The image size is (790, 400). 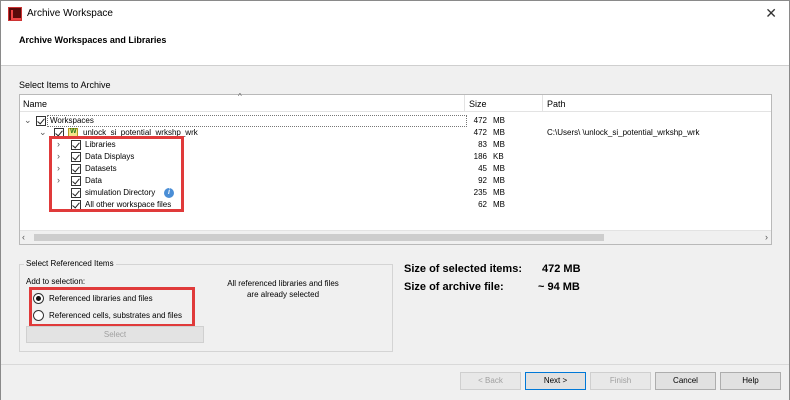 What do you see at coordinates (240, 96) in the screenshot?
I see `sort-up-icon: ^` at bounding box center [240, 96].